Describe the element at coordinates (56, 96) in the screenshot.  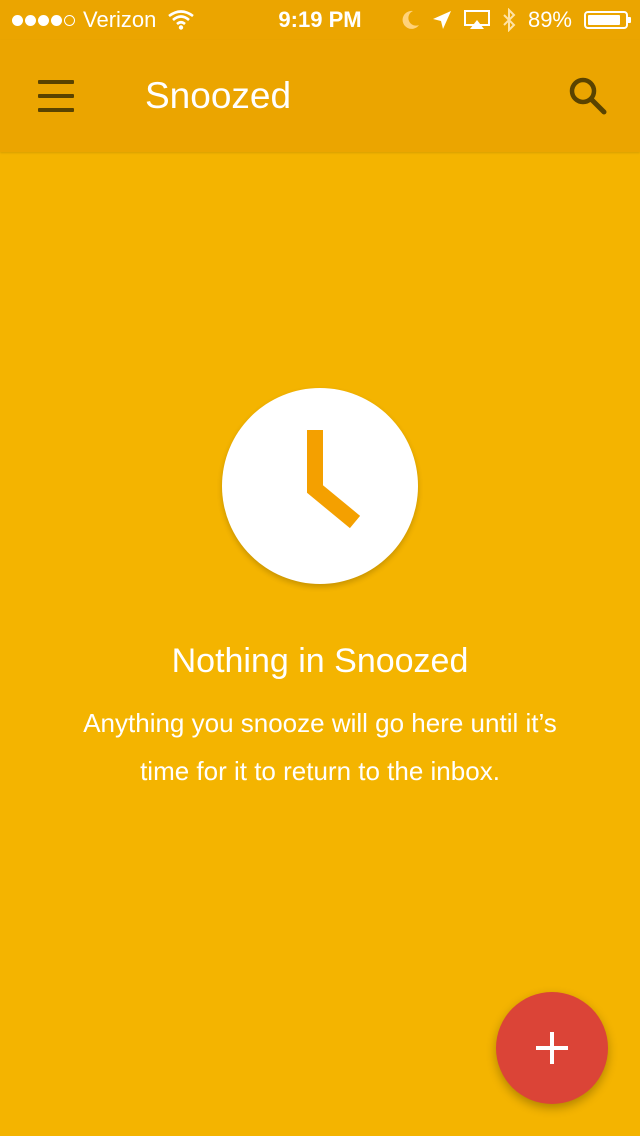
I see `menu-button` at that location.